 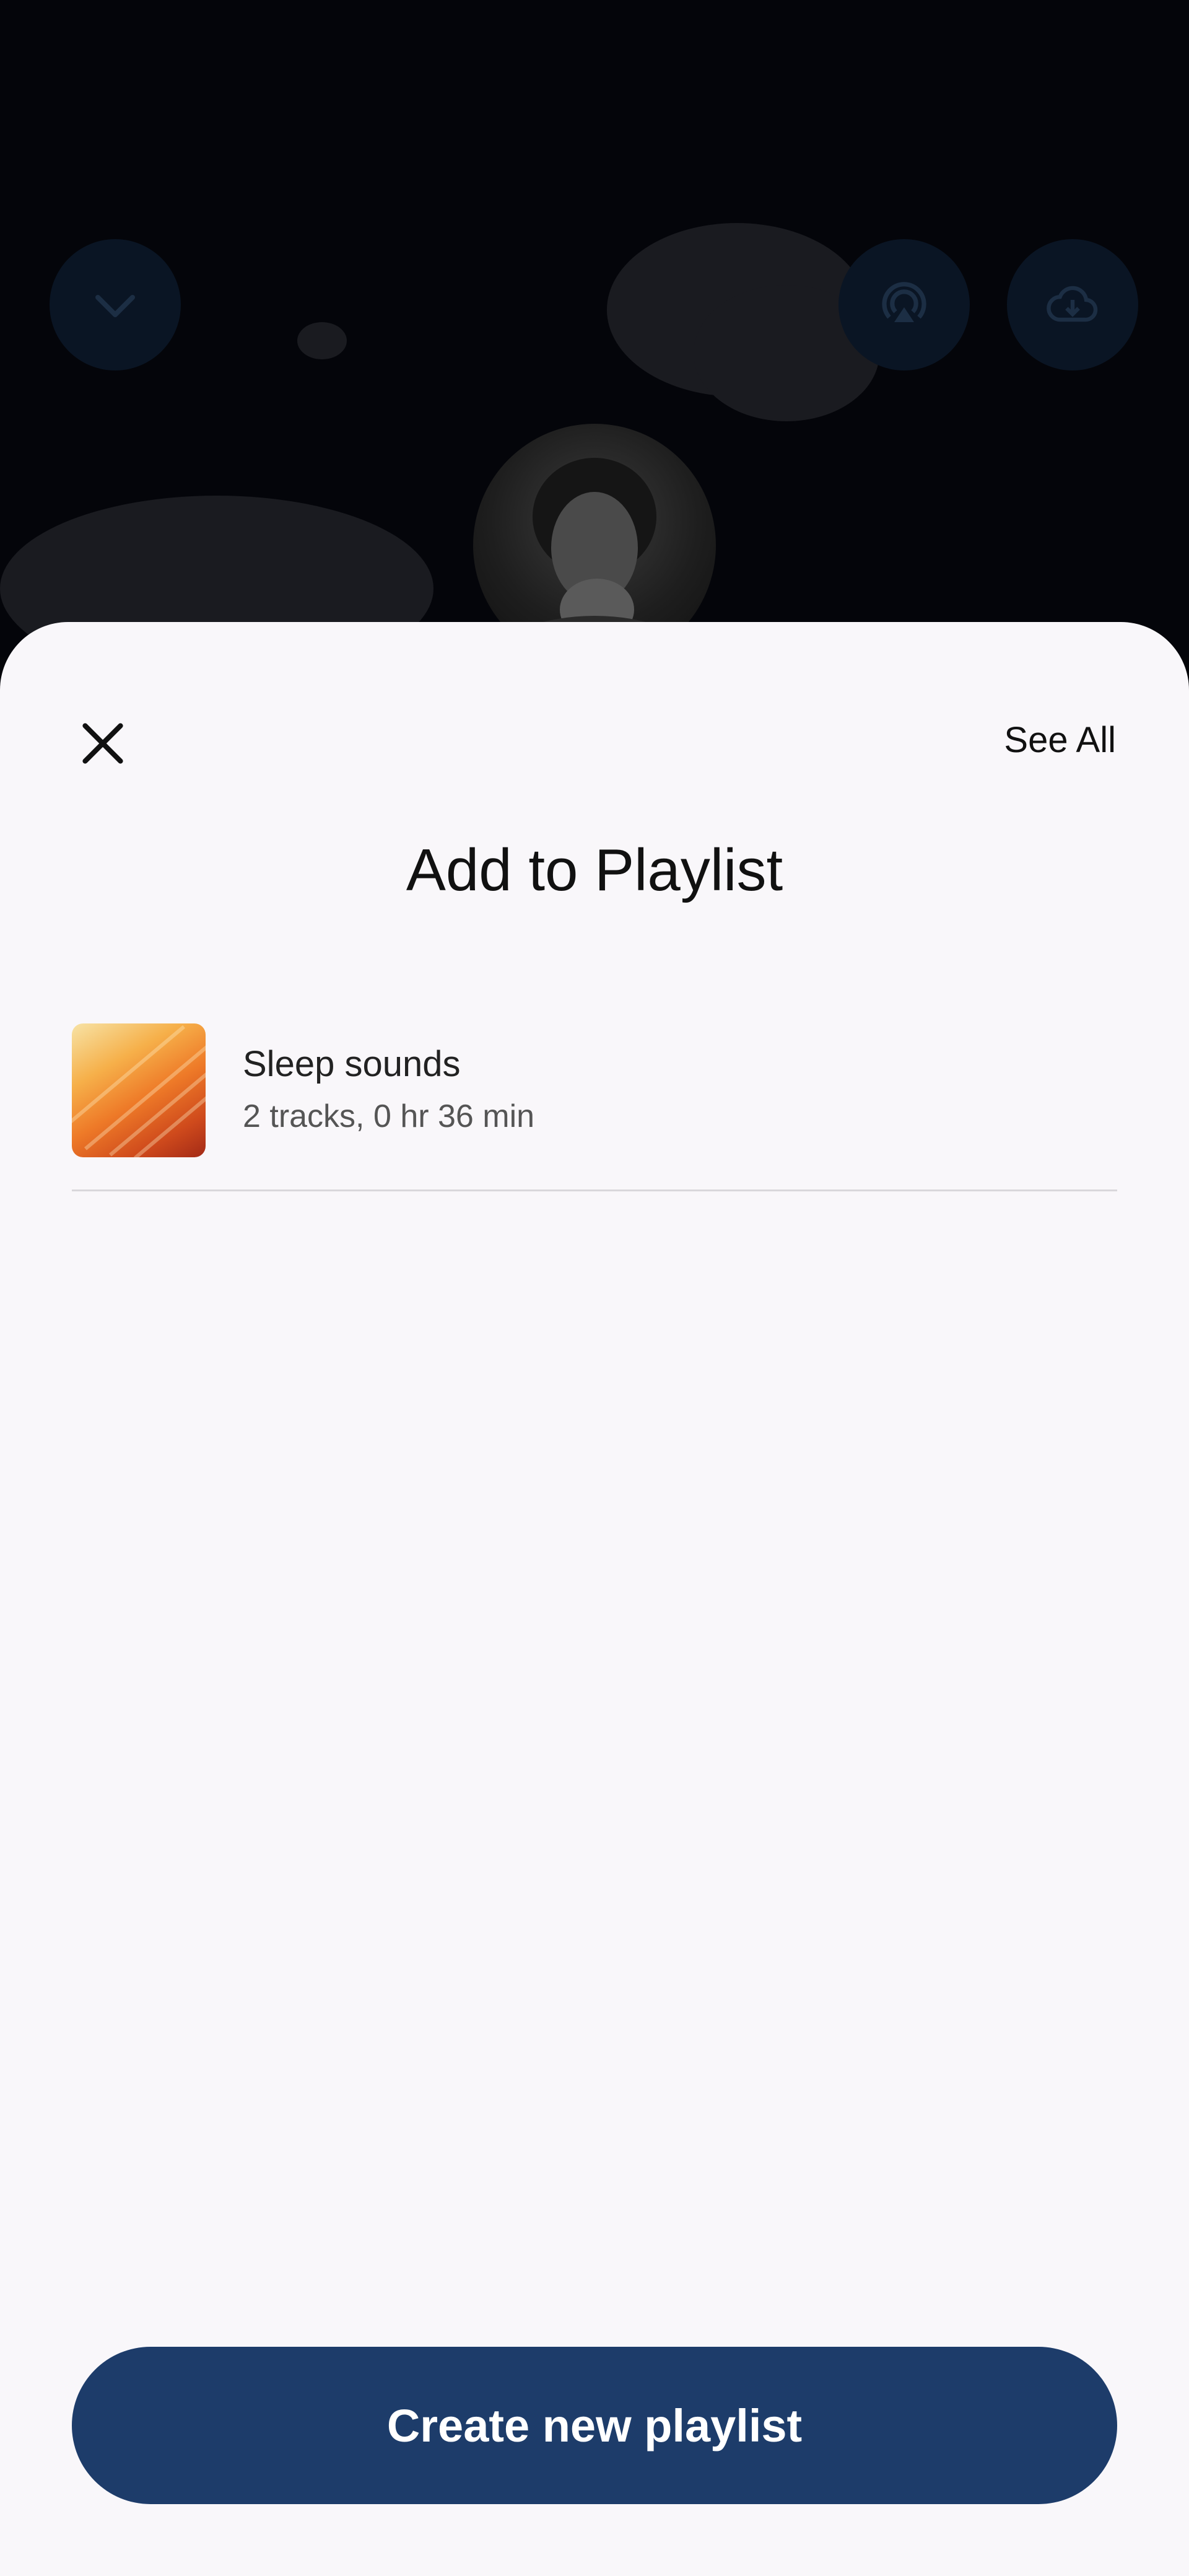 I want to click on close-icon, so click(x=102, y=743).